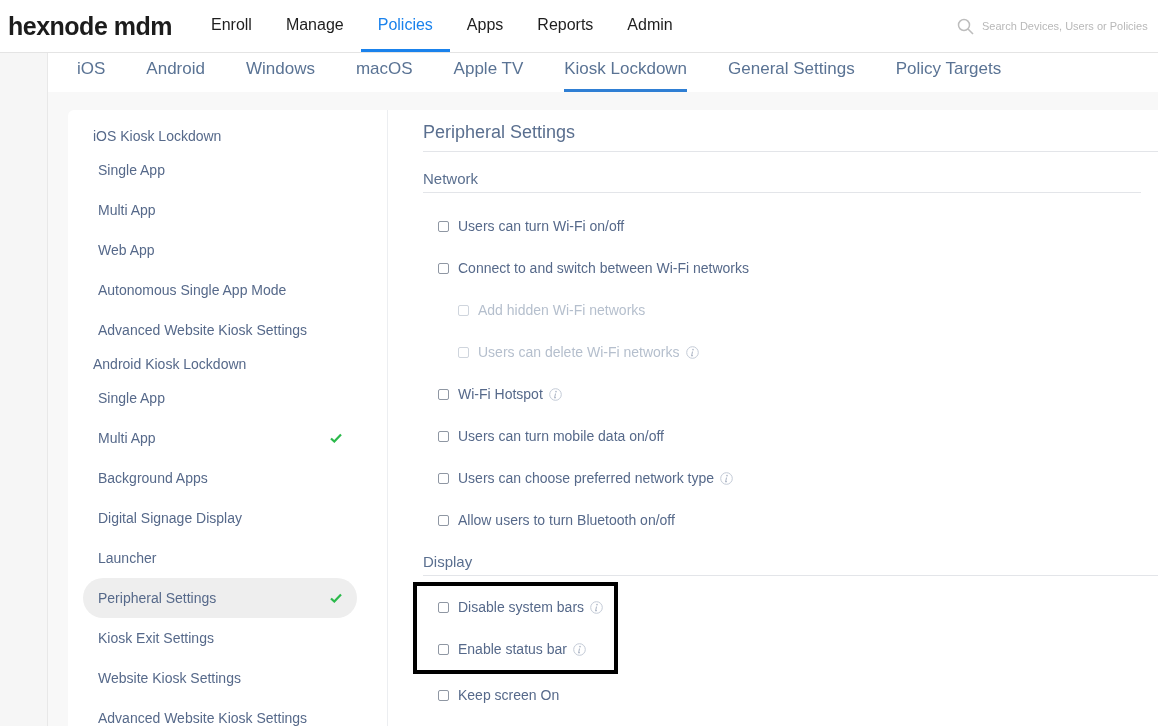  I want to click on option-label: Wi-Fi Hotspot, so click(500, 394).